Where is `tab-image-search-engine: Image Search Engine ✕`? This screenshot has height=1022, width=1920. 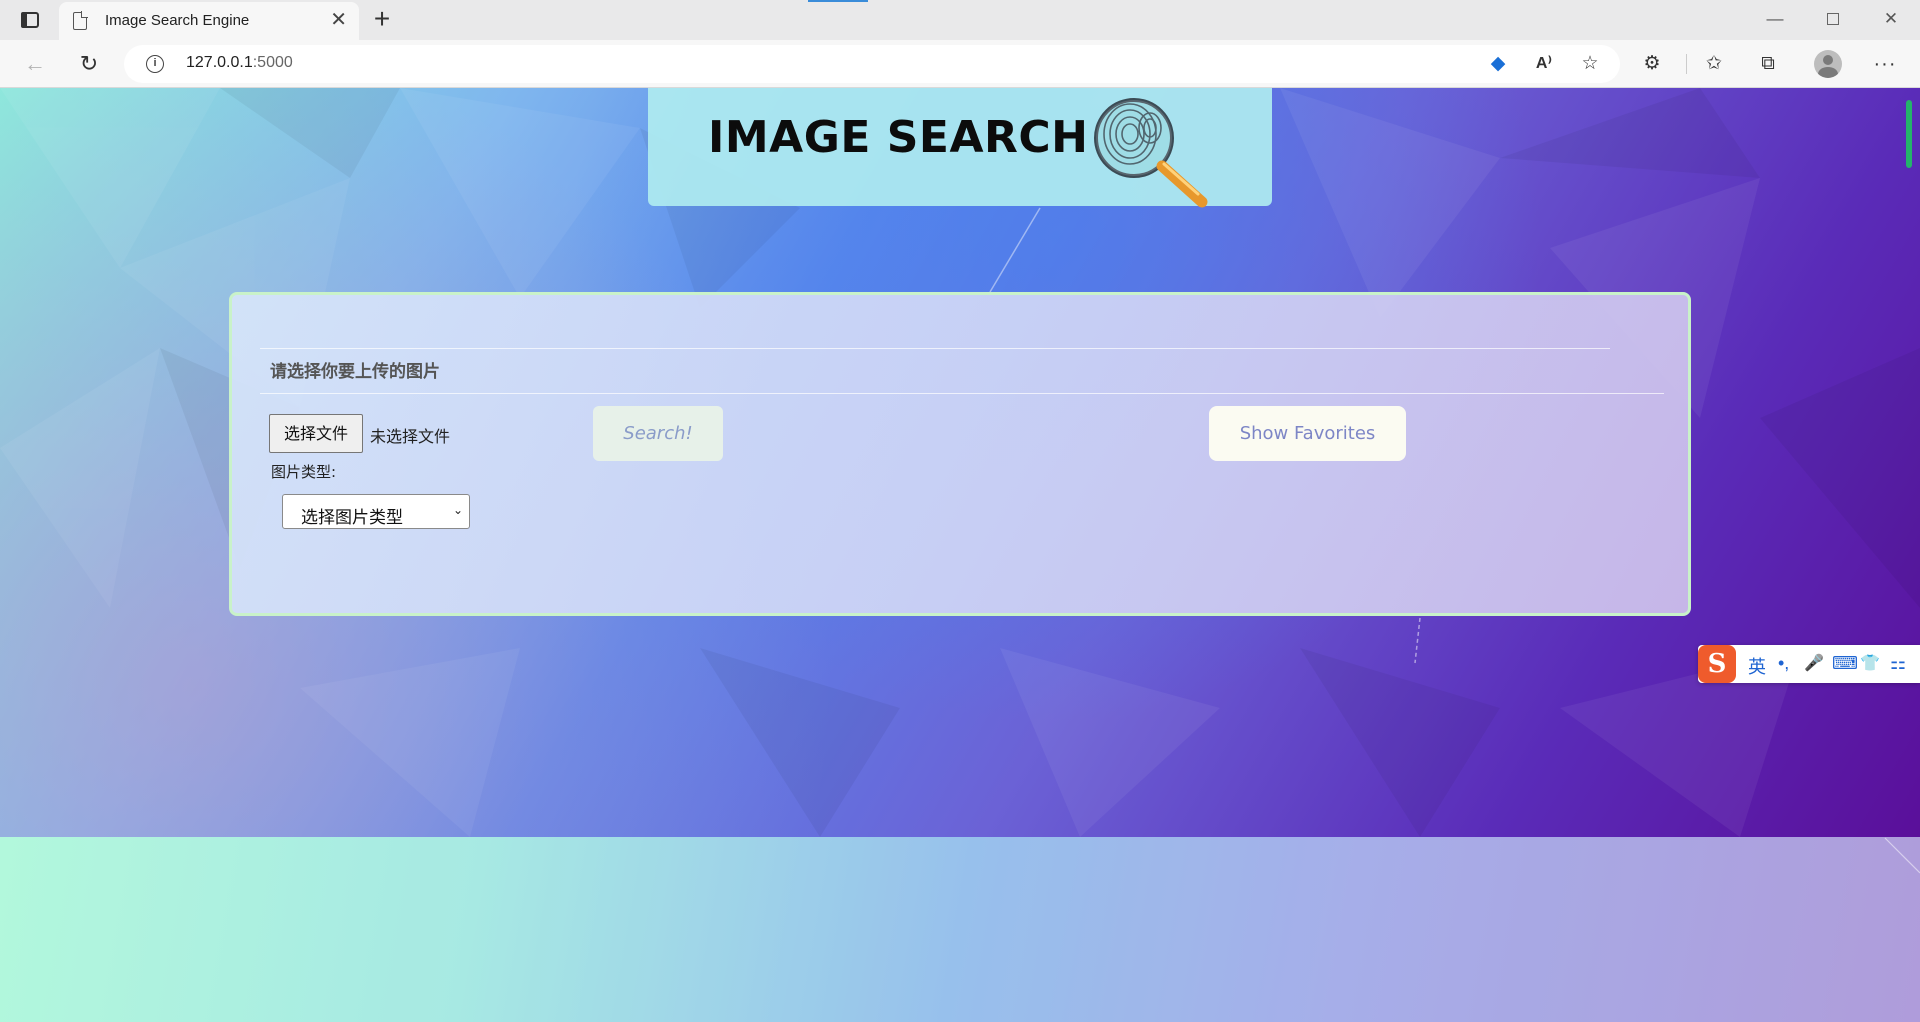 tab-image-search-engine: Image Search Engine ✕ is located at coordinates (209, 21).